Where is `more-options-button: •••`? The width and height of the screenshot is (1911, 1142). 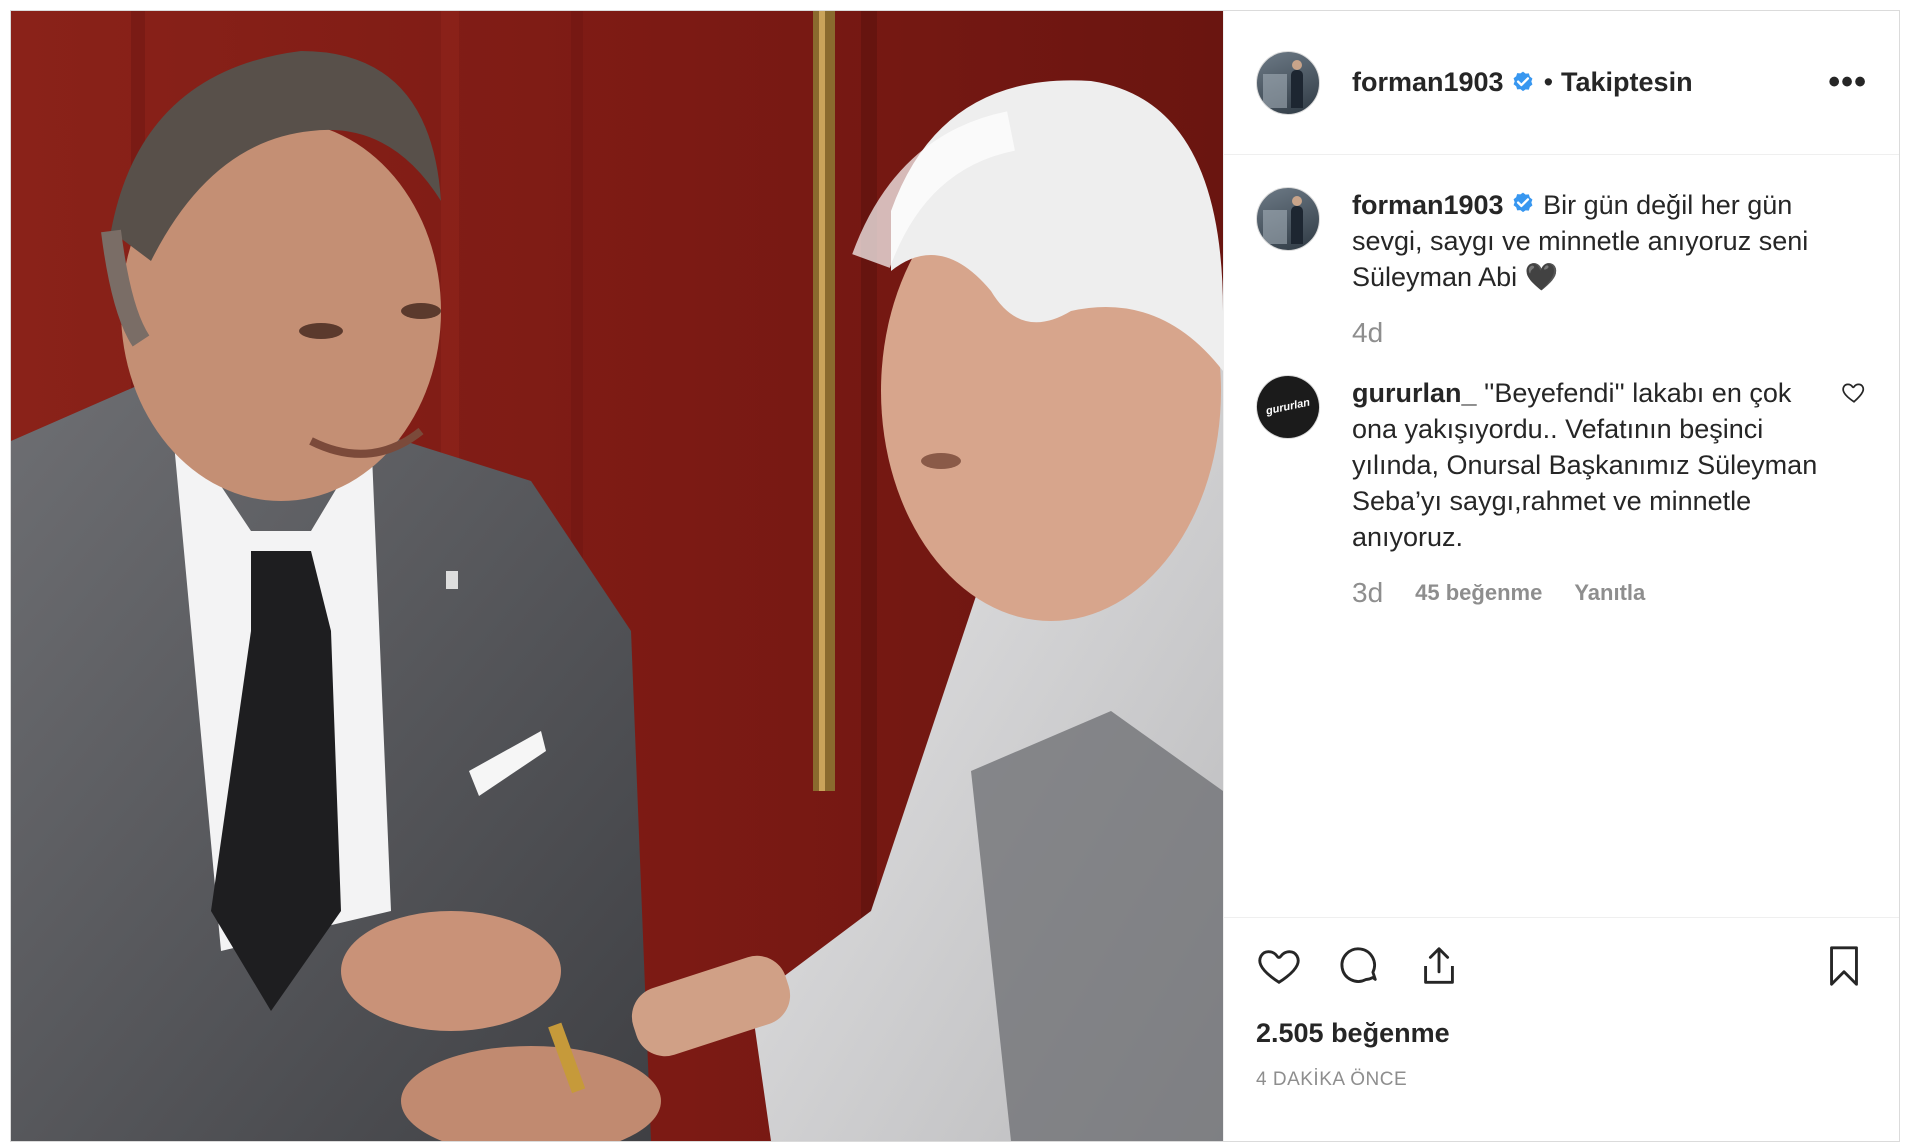
more-options-button: ••• is located at coordinates (1847, 82).